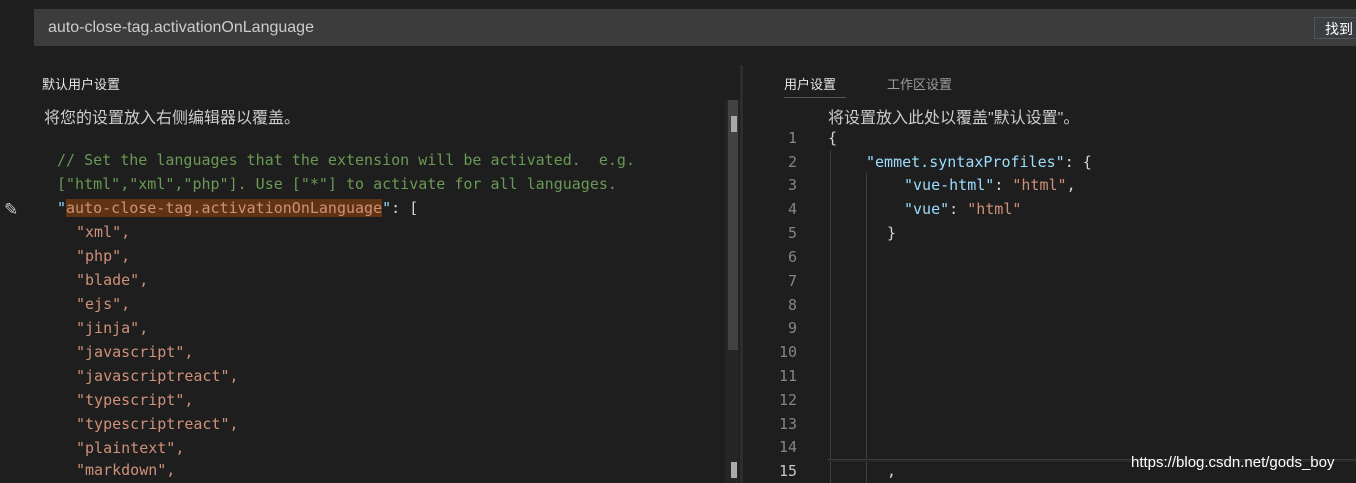 The image size is (1356, 483). Describe the element at coordinates (103, 256) in the screenshot. I see `array-value: "php",` at that location.